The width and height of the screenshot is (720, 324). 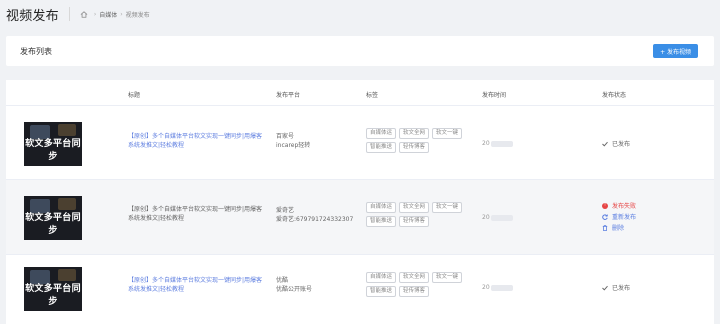 What do you see at coordinates (36, 51) in the screenshot?
I see `card-title: 发布列表` at bounding box center [36, 51].